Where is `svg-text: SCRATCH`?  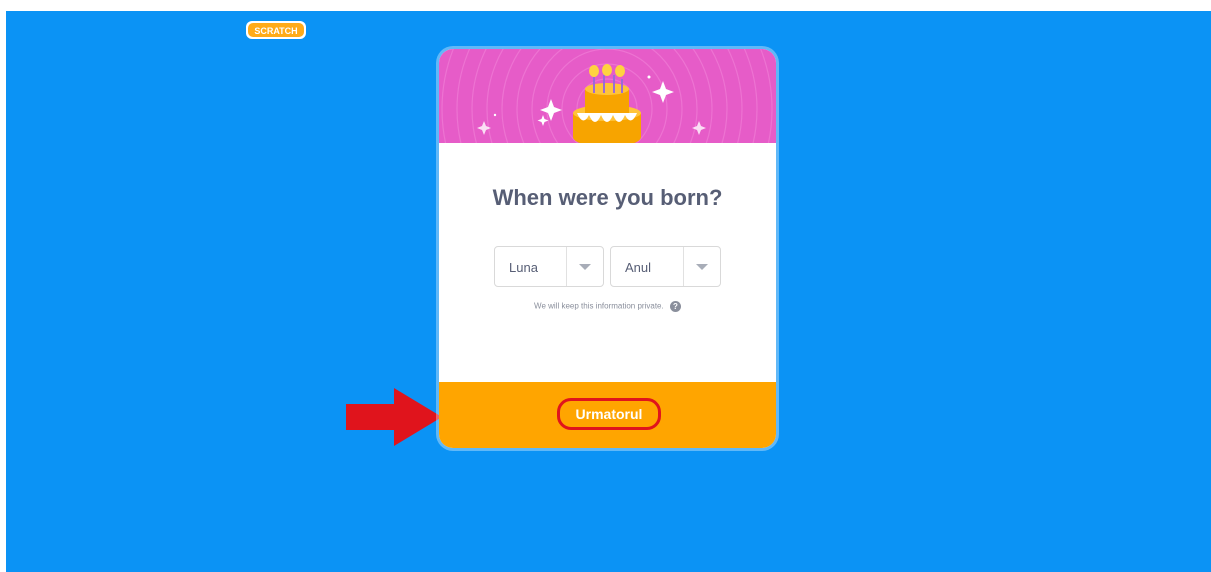
svg-text: SCRATCH is located at coordinates (275, 31).